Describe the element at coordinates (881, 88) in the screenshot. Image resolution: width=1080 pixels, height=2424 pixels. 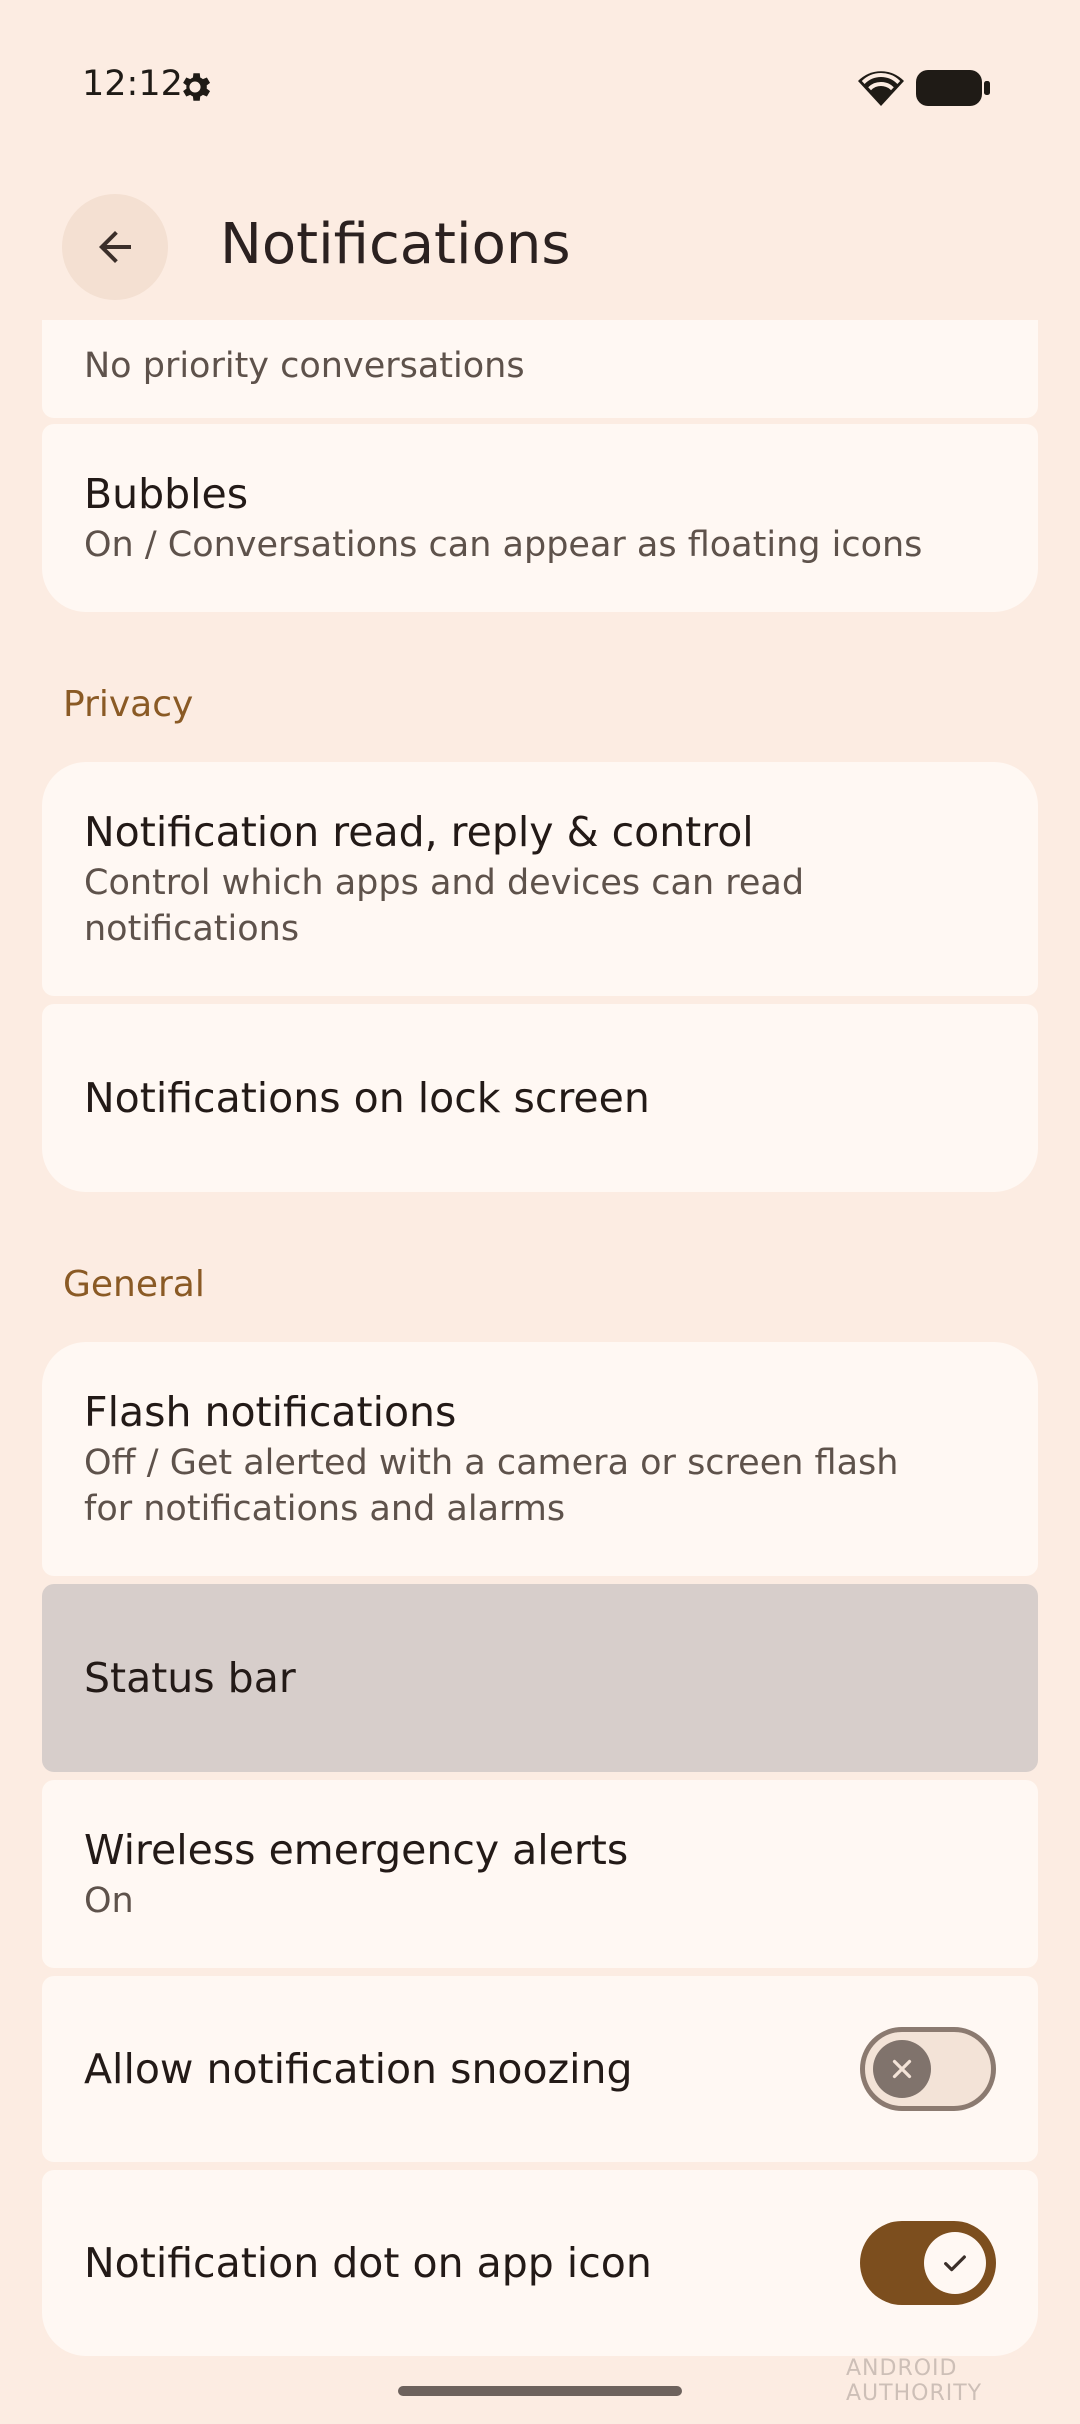
I see `wifi-icon` at that location.